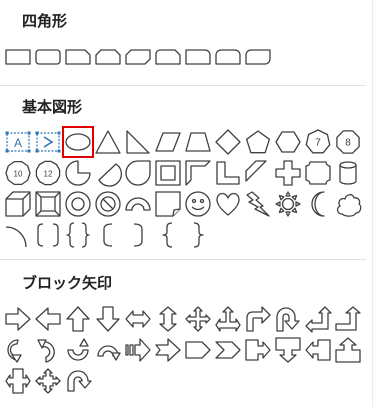 This screenshot has width=390, height=407. What do you see at coordinates (198, 57) in the screenshot?
I see `shape-round-single-corner-rectangle-icon` at bounding box center [198, 57].